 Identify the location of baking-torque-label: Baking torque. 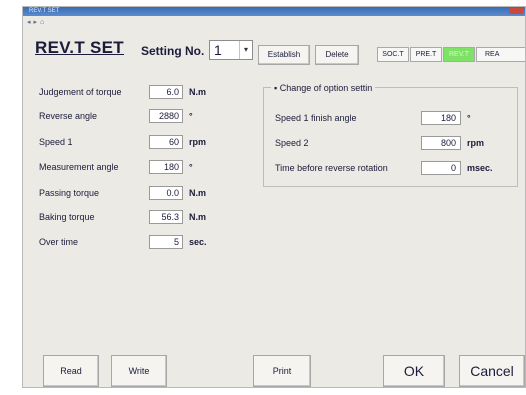
(67, 217).